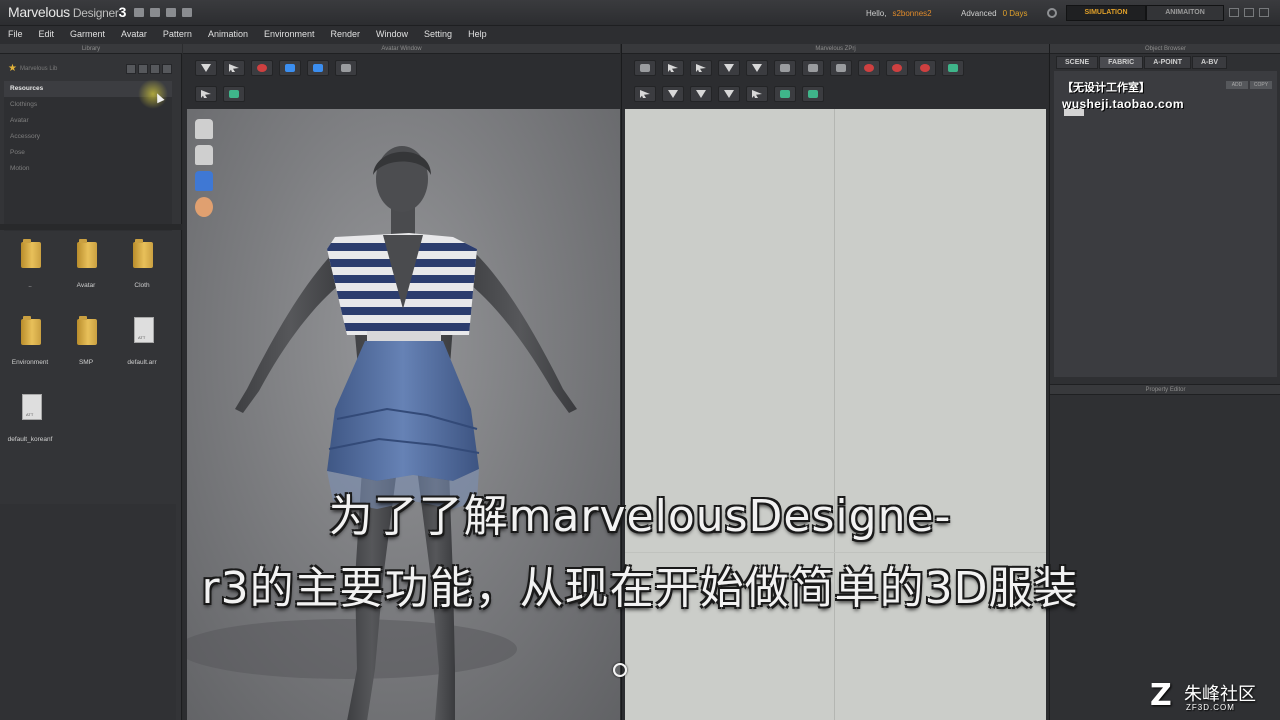 This screenshot has height=720, width=1280. I want to click on file-tile-default-arr: default.arr, so click(142, 345).